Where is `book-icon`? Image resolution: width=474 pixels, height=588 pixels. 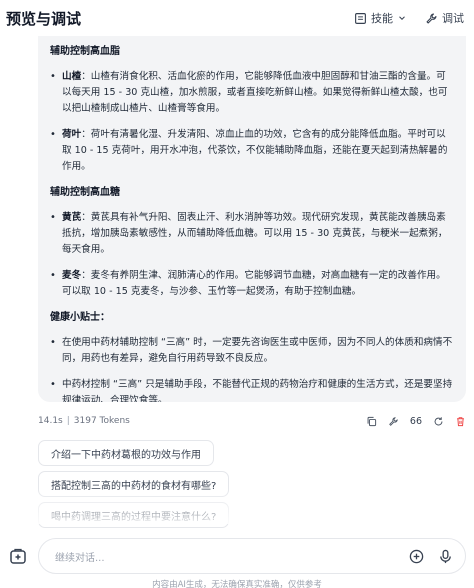 book-icon is located at coordinates (360, 18).